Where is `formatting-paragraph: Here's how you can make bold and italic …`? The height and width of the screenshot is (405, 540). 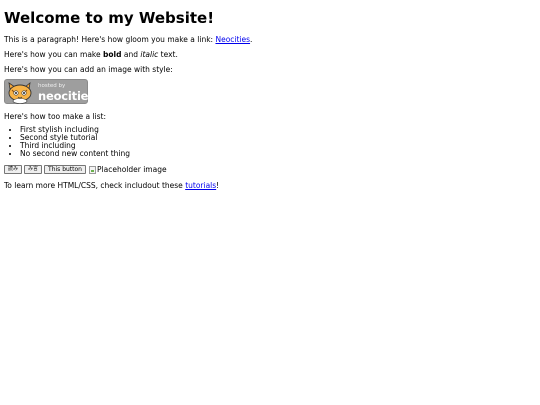
formatting-paragraph: Here's how you can make bold and italic … is located at coordinates (91, 54).